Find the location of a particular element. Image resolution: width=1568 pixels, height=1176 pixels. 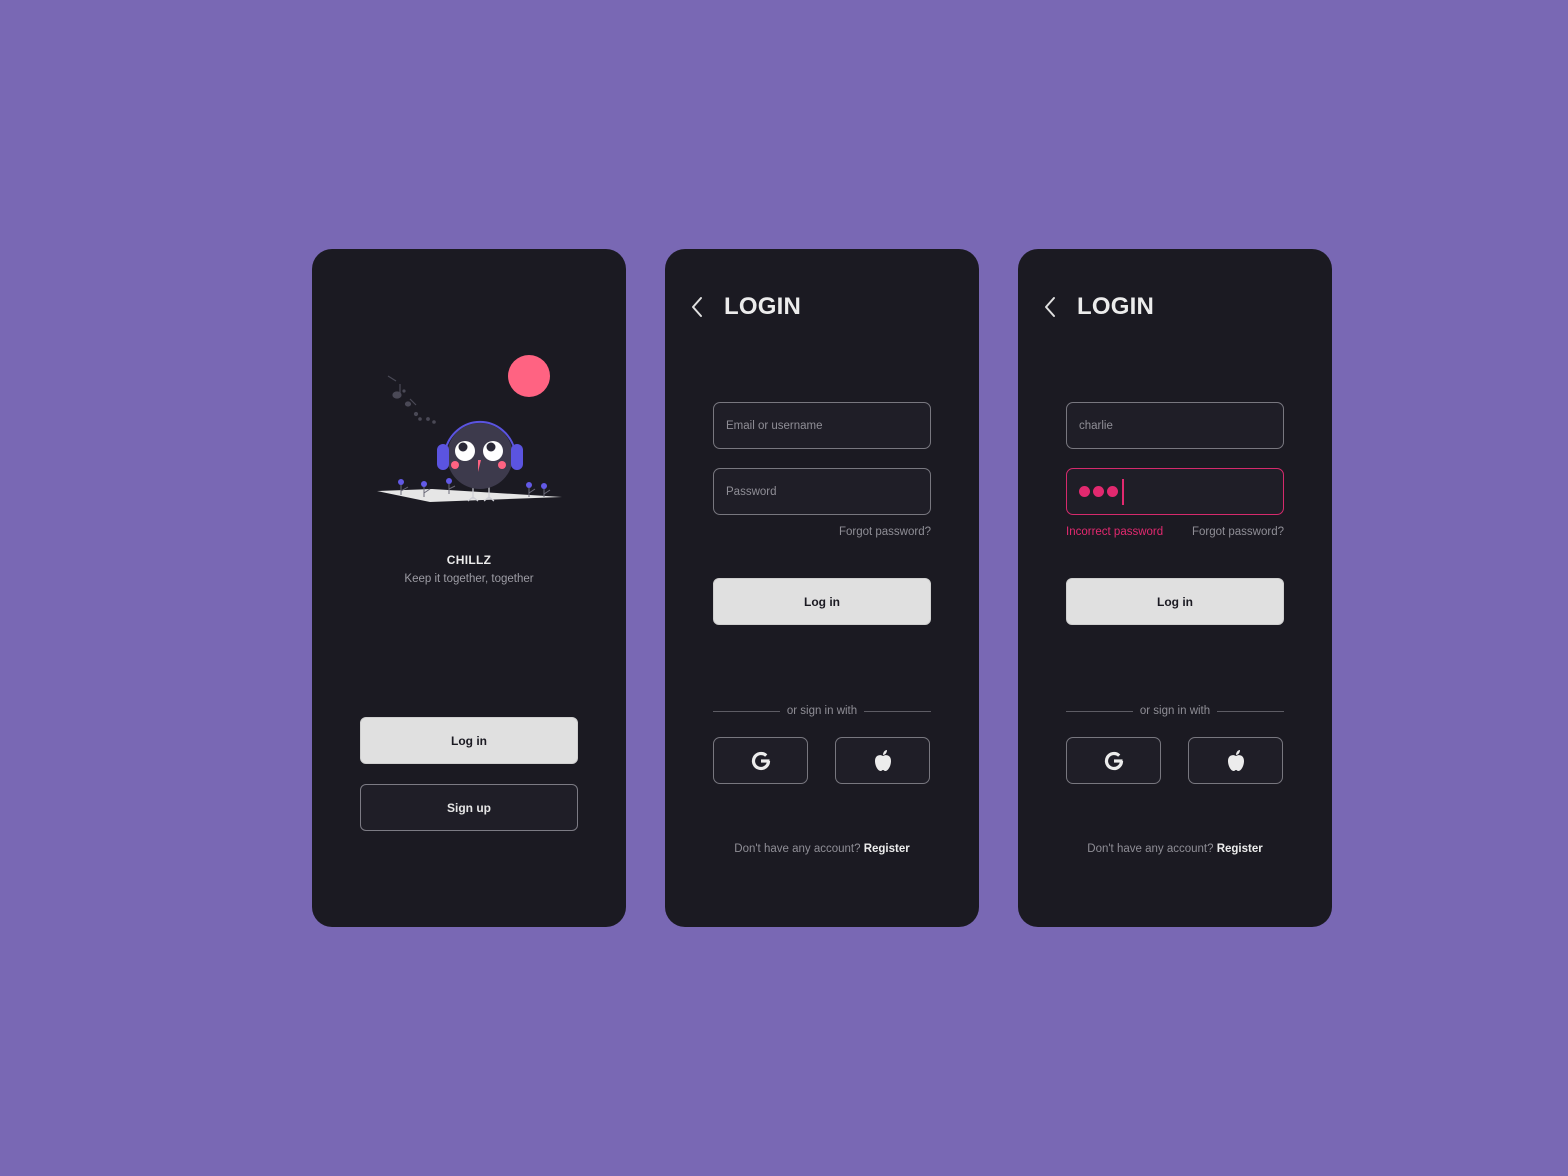

bird-with-headphones-illustration is located at coordinates (469, 428).